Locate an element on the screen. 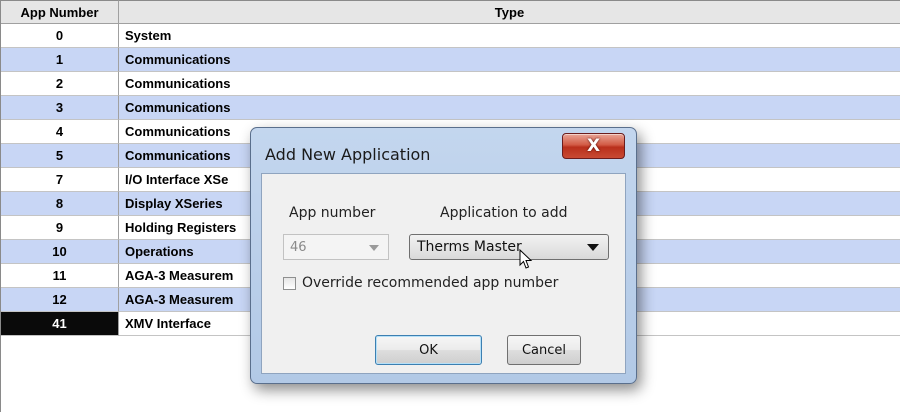  table-row: 2 Communications is located at coordinates (450, 84).